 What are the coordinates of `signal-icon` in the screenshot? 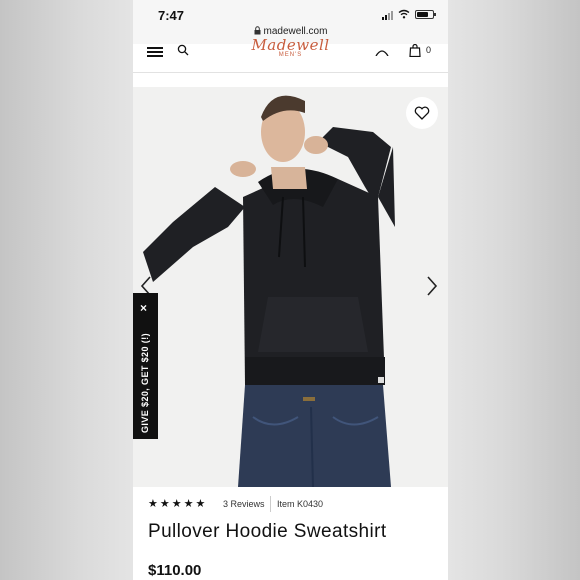 It's located at (387, 15).